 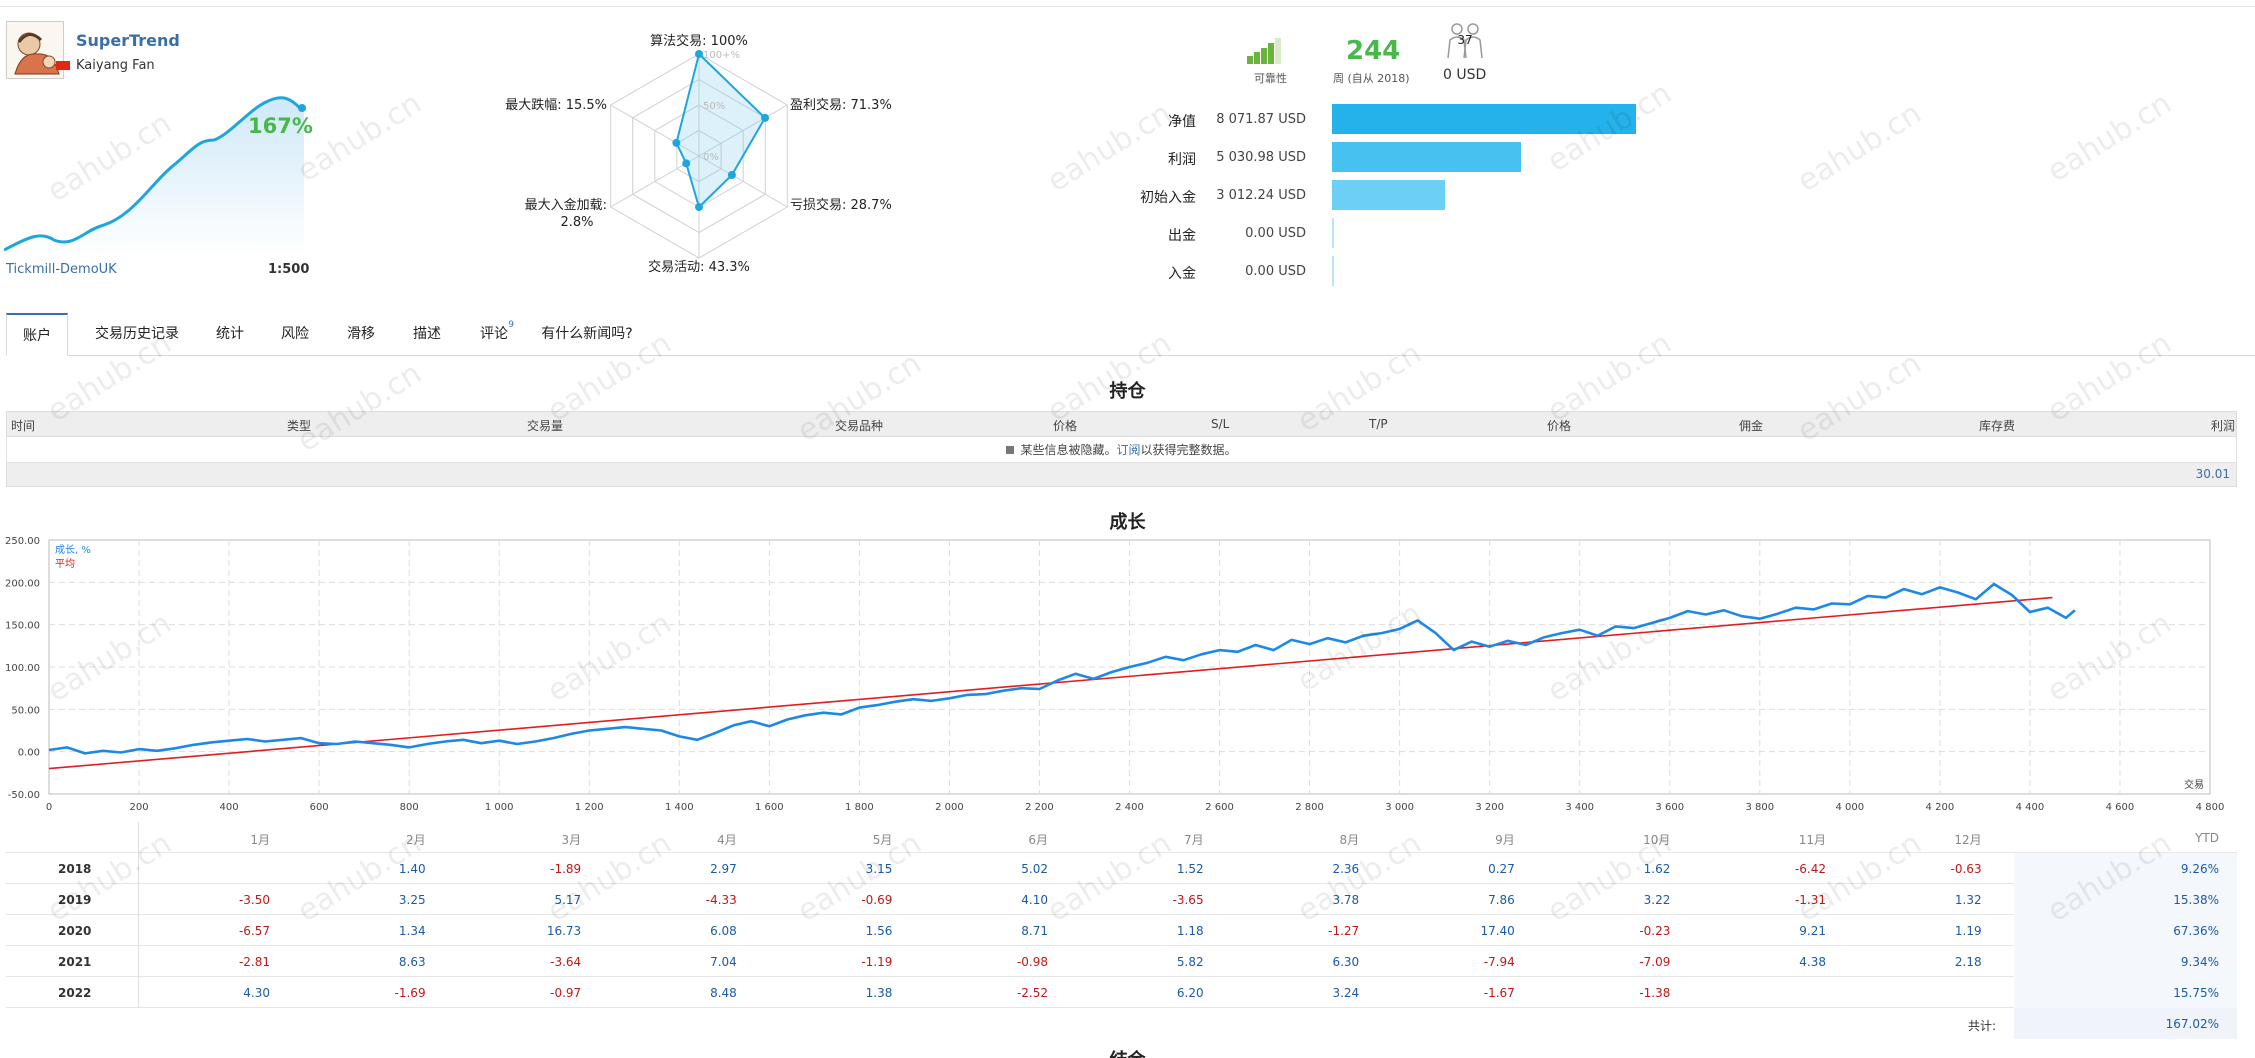 What do you see at coordinates (1399, 807) in the screenshot?
I see `growth-x-tick: 3 000` at bounding box center [1399, 807].